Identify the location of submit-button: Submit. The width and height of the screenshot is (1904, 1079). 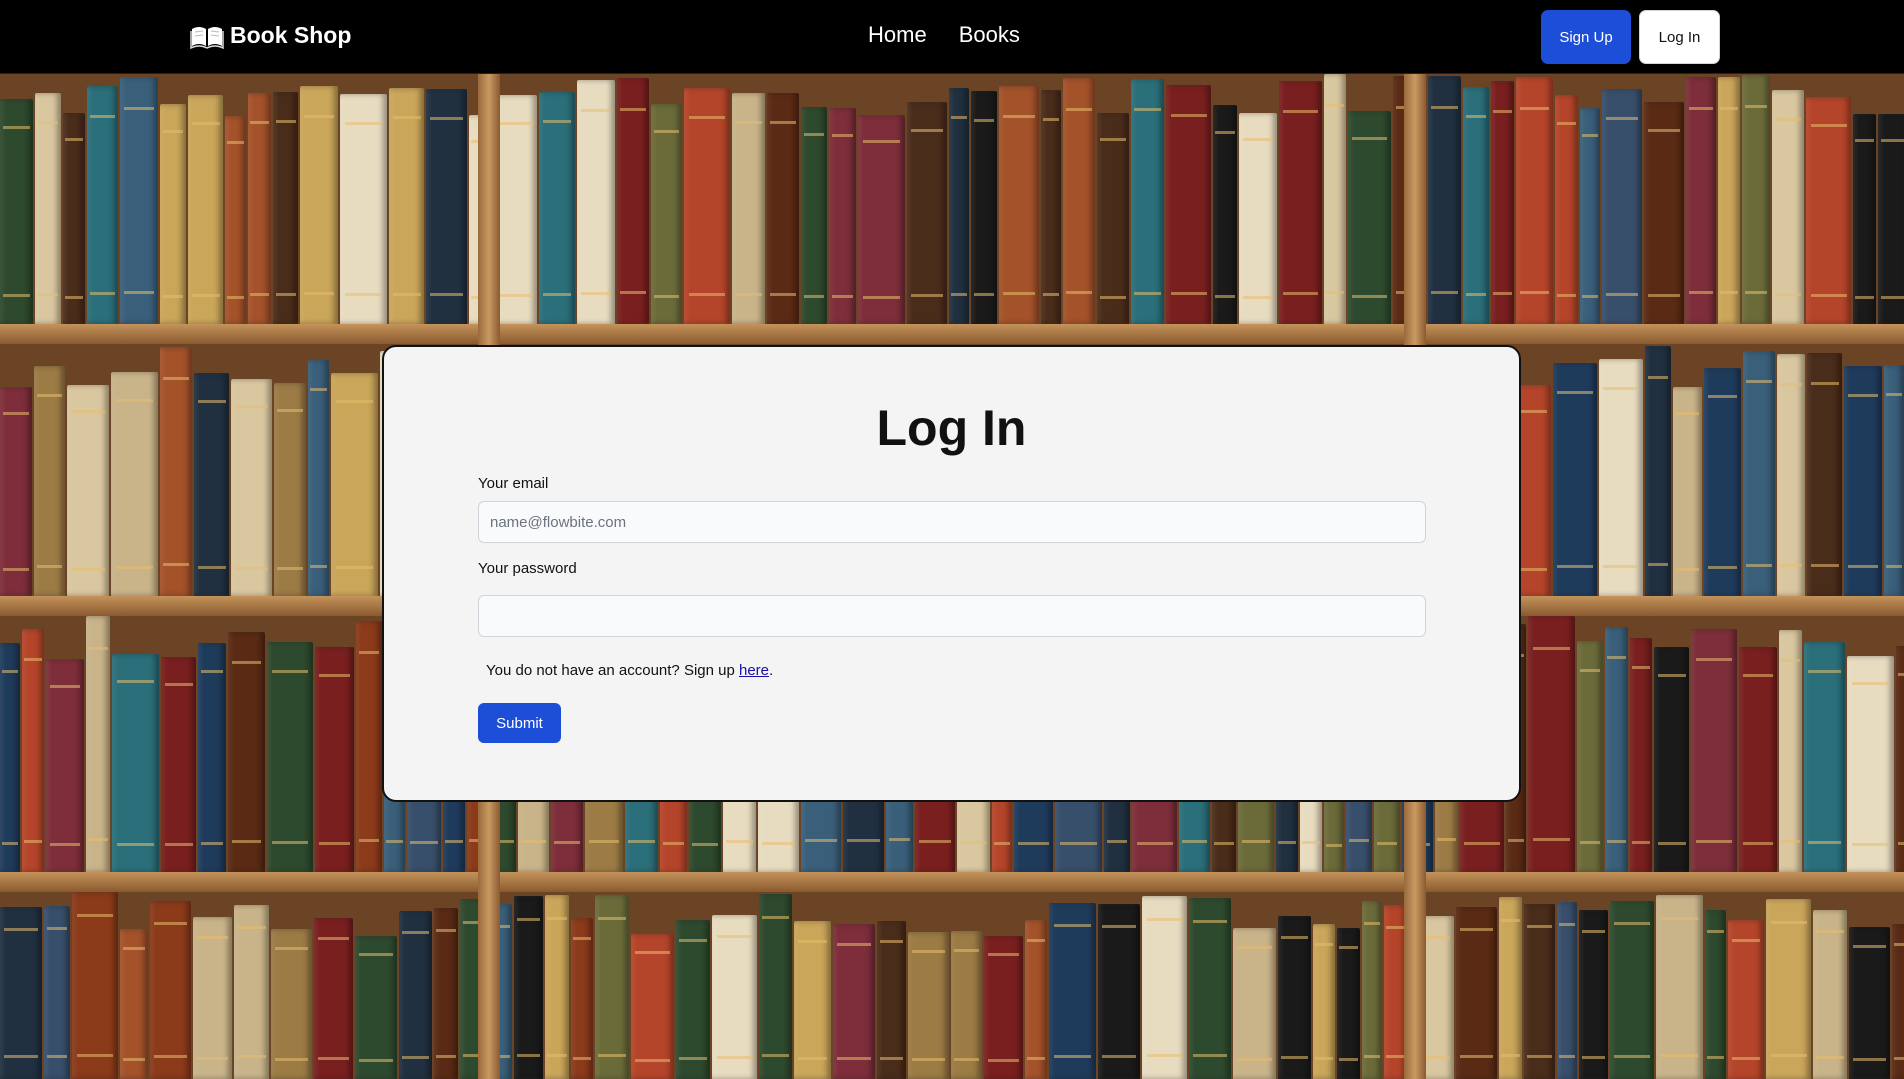
(519, 723).